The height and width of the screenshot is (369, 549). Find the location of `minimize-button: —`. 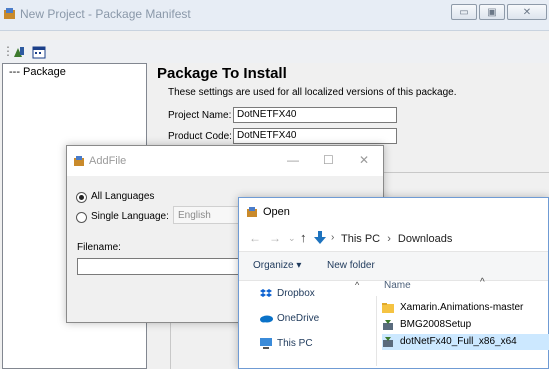

minimize-button: — is located at coordinates (293, 160).